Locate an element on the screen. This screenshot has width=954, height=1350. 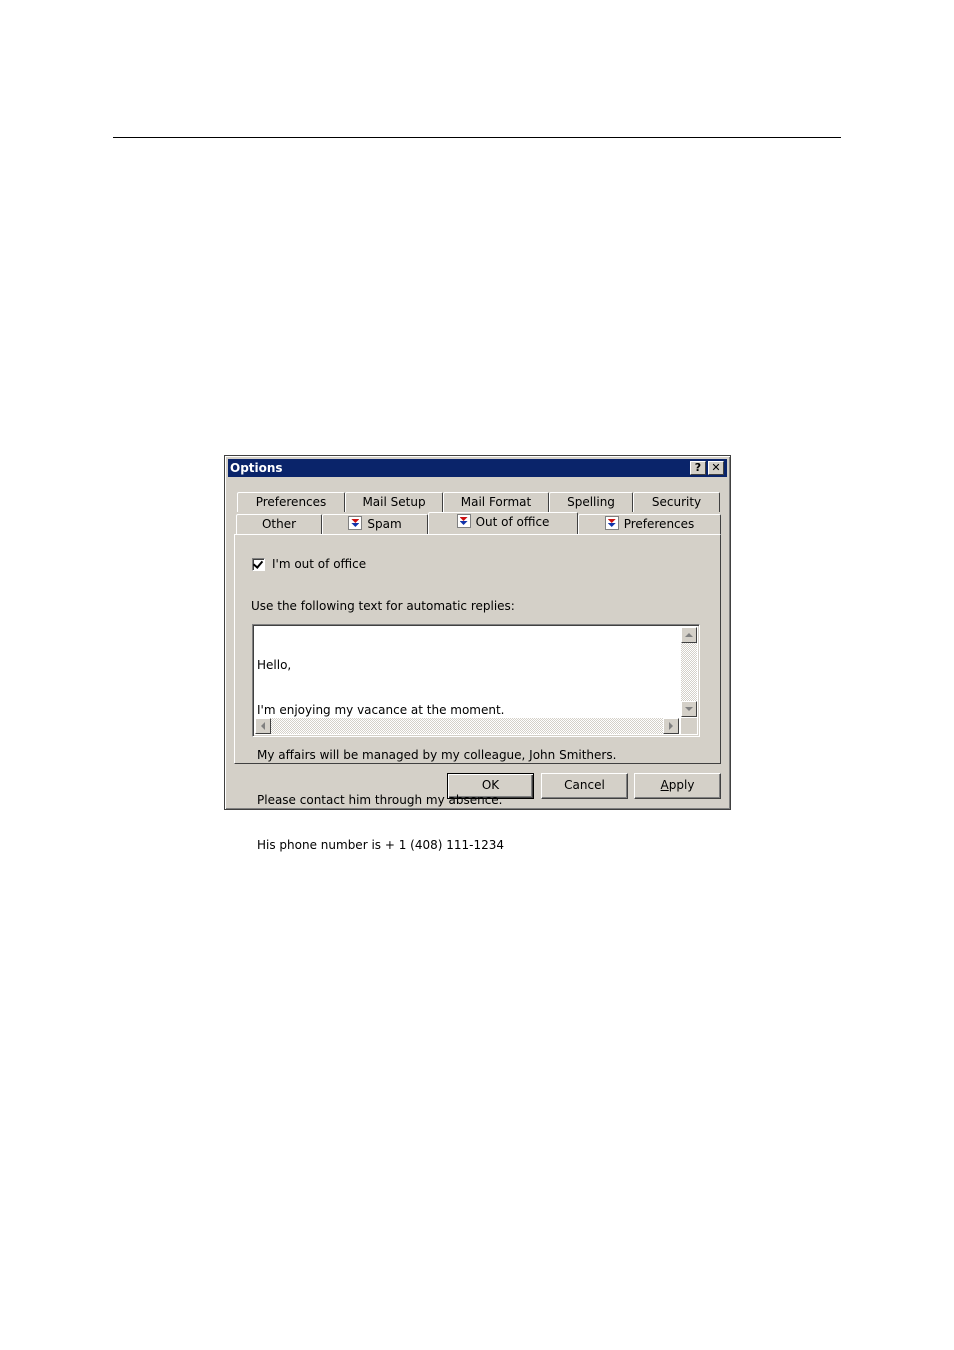
tab-label: Mail Setup is located at coordinates (394, 502).